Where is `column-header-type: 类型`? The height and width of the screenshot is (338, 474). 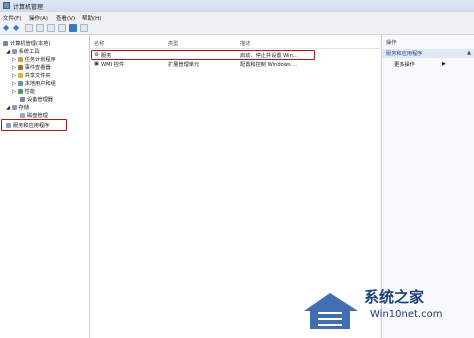 column-header-type: 类型 is located at coordinates (173, 43).